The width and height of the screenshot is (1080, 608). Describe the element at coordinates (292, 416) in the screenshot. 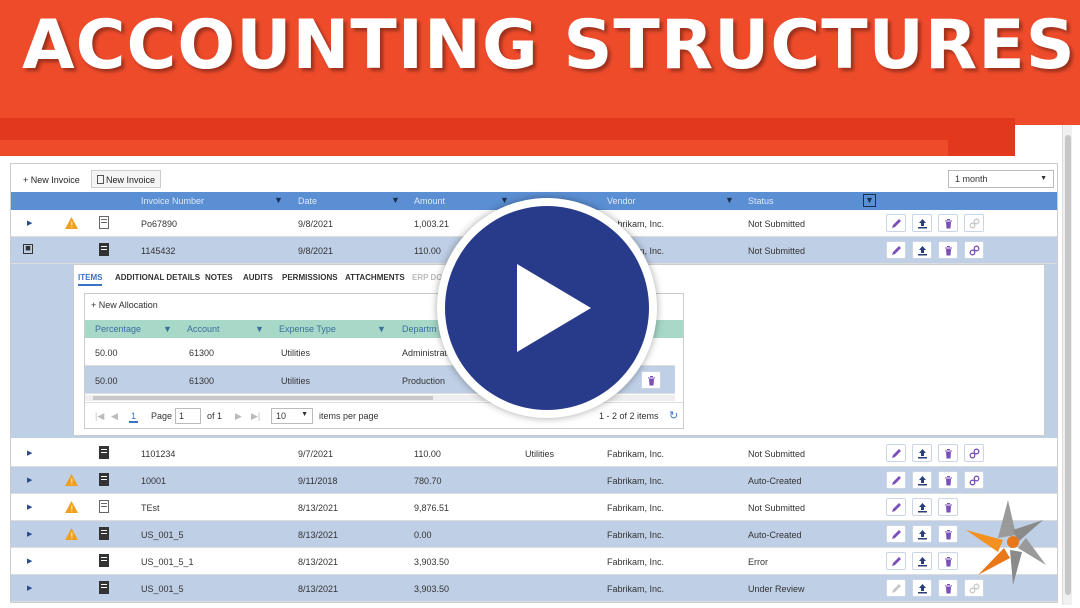

I see `per-page-select: 10 ▼` at that location.